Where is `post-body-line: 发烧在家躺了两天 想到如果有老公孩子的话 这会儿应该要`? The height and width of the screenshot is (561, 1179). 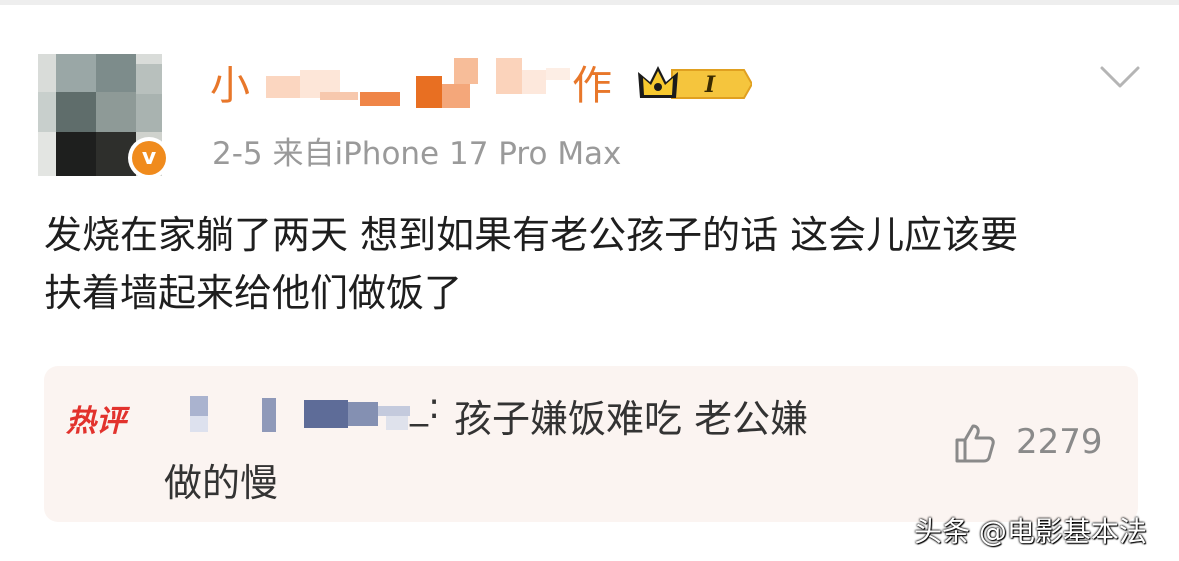
post-body-line: 发烧在家躺了两天 想到如果有老公孩子的话 这会儿应该要 is located at coordinates (531, 235).